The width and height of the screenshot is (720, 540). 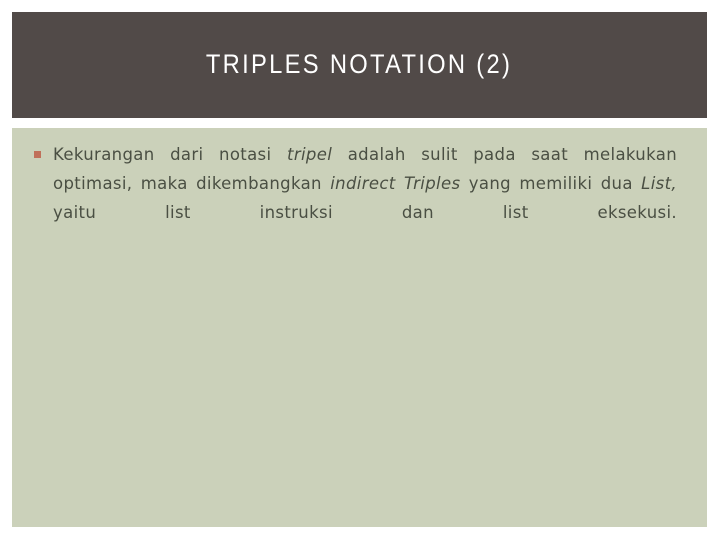 What do you see at coordinates (395, 183) in the screenshot?
I see `bullet-text-segment-4: indirect Triples` at bounding box center [395, 183].